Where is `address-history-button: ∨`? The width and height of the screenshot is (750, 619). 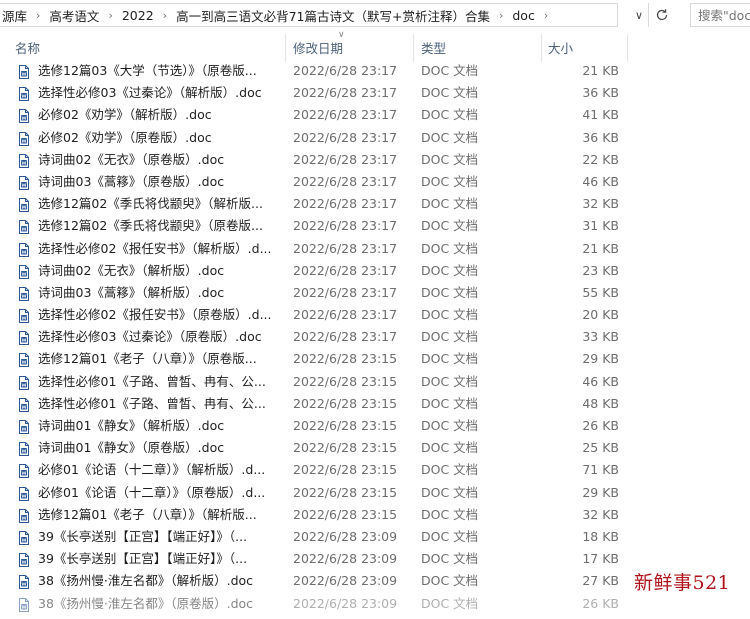
address-history-button: ∨ is located at coordinates (639, 15).